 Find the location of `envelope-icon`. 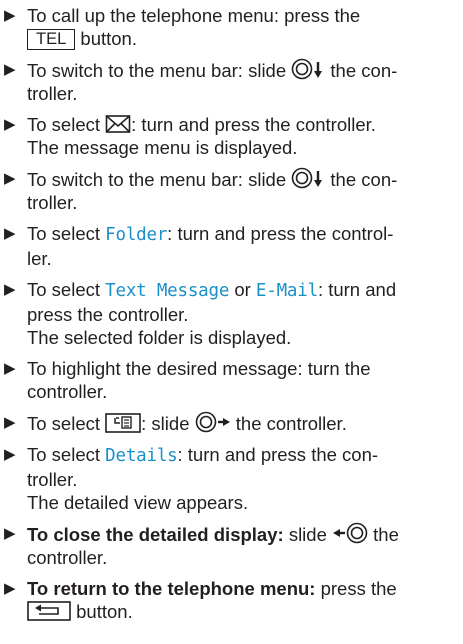

envelope-icon is located at coordinates (118, 124).